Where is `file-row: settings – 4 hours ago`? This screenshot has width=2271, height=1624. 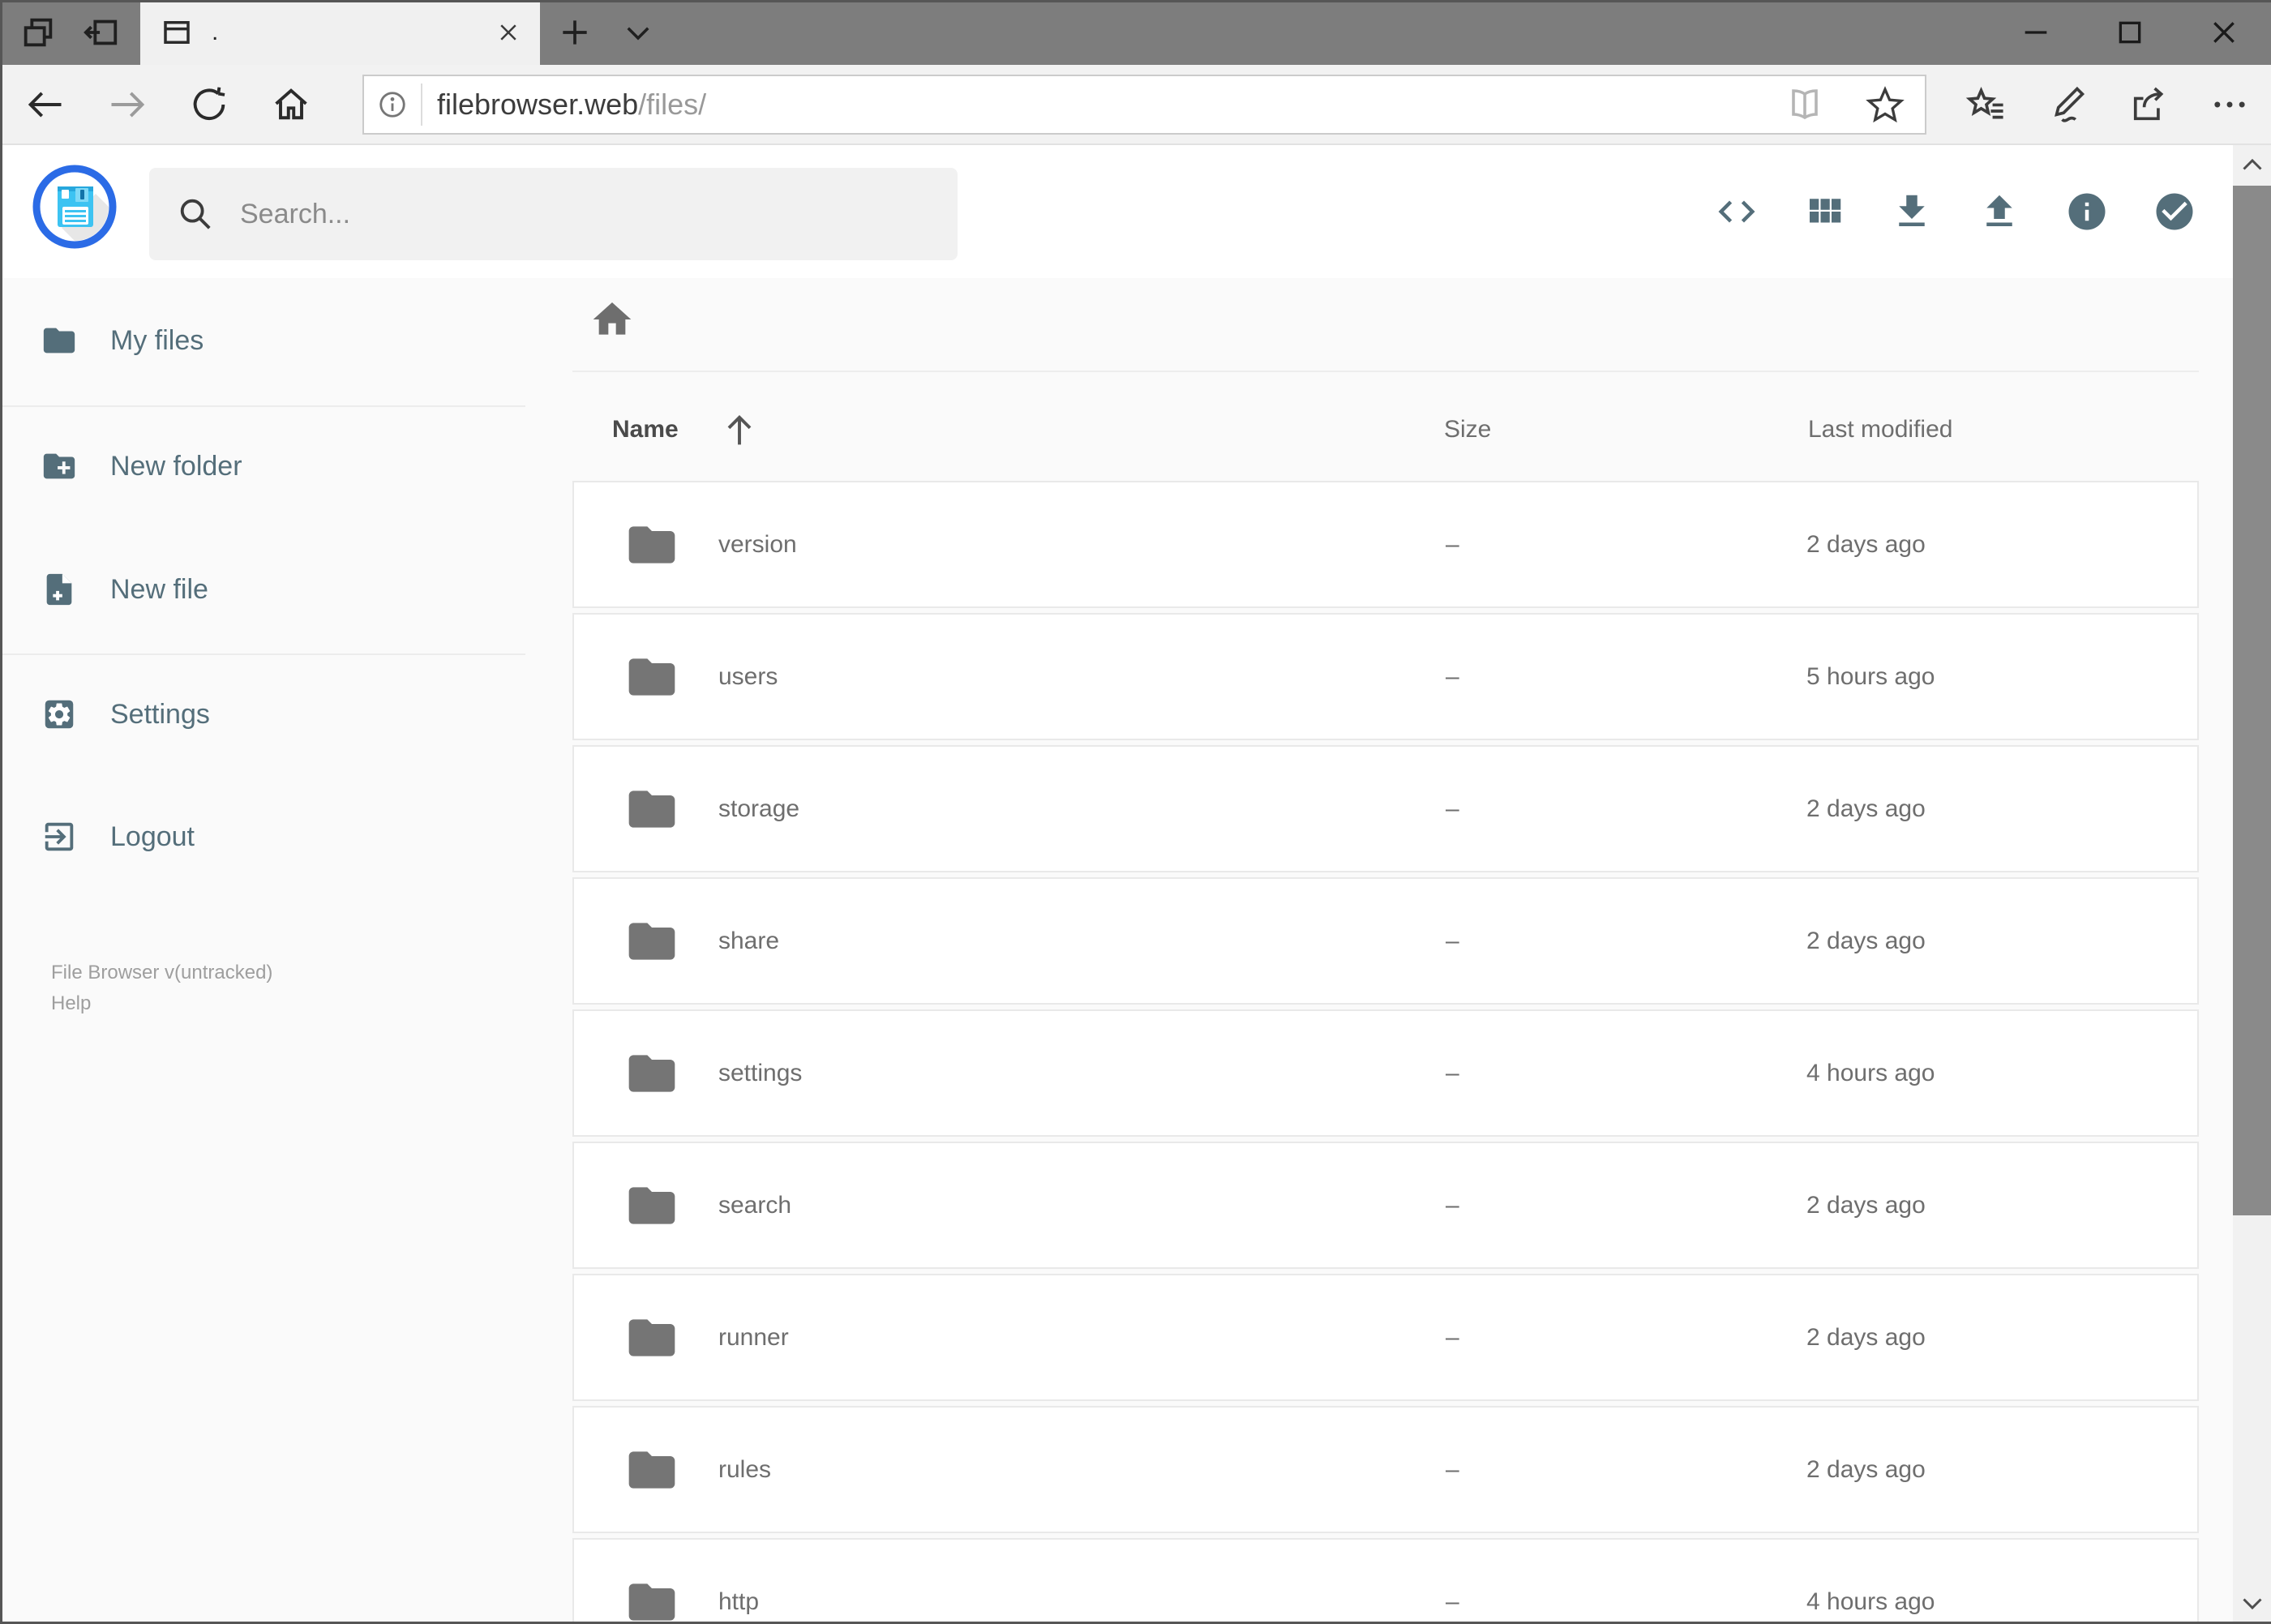
file-row: settings – 4 hours ago is located at coordinates (1385, 1073).